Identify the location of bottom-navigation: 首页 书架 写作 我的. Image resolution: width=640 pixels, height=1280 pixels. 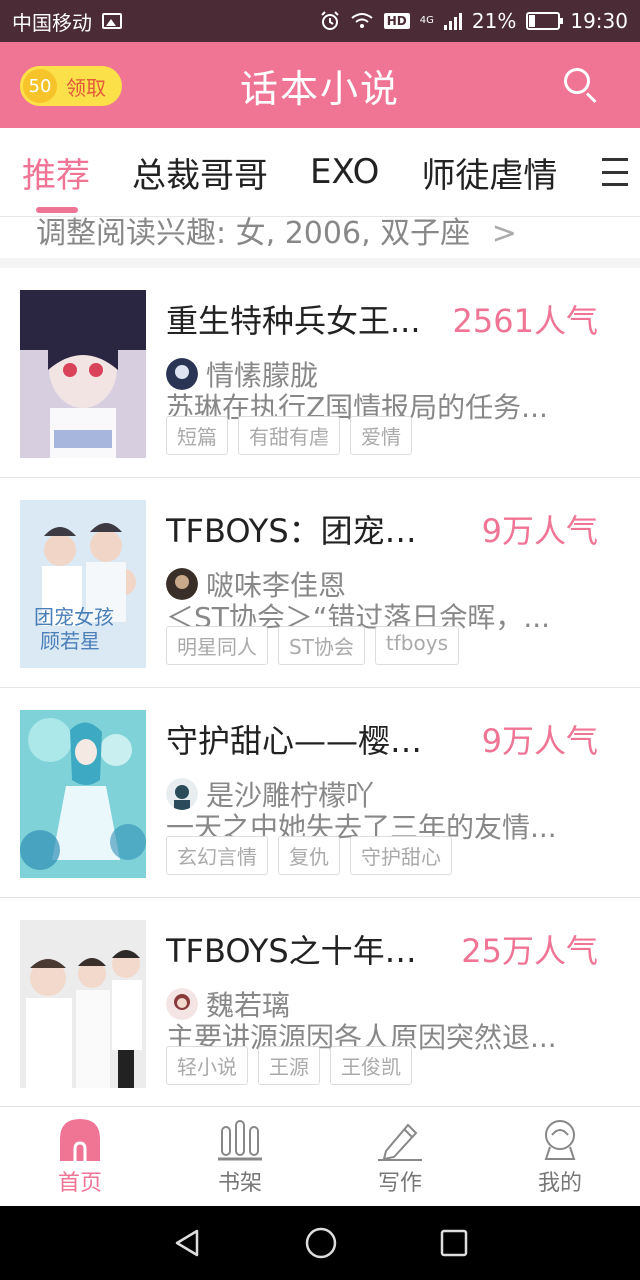
(320, 1156).